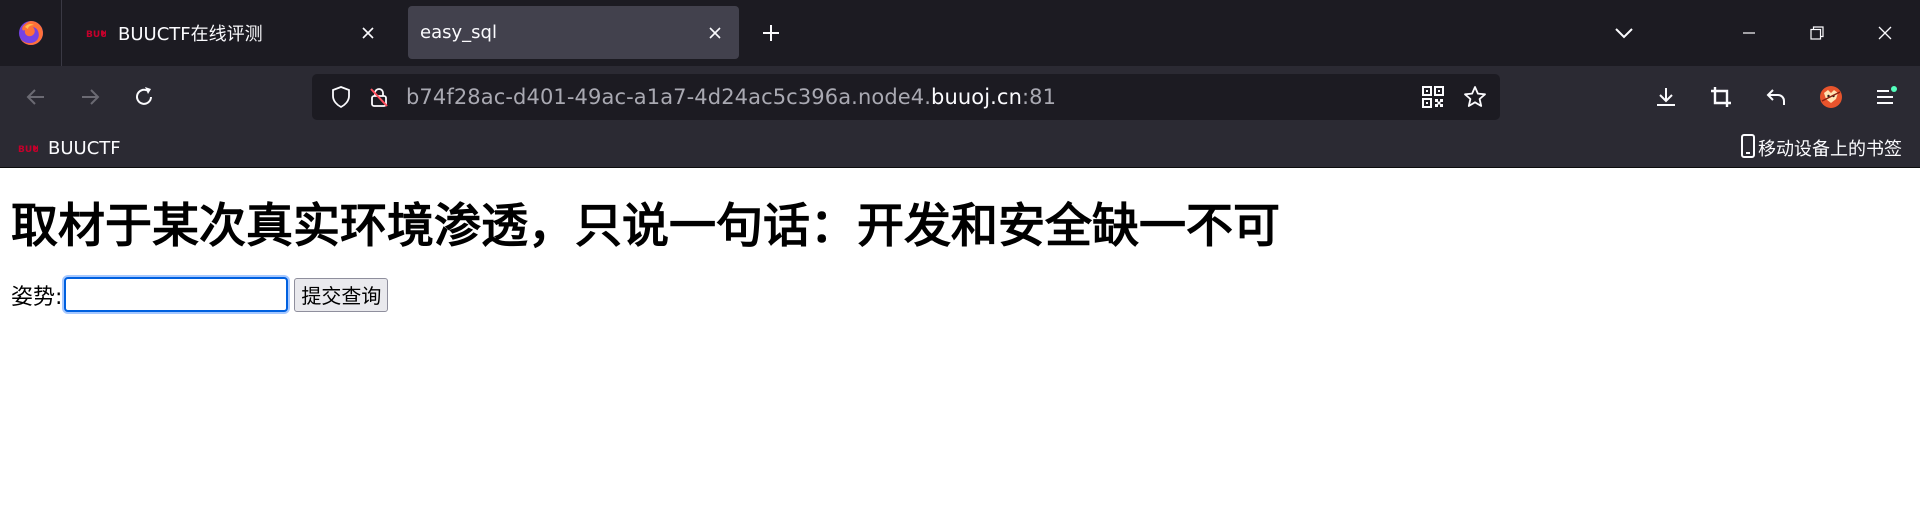 The width and height of the screenshot is (1920, 518). I want to click on tracking-protection-shield-icon, so click(341, 97).